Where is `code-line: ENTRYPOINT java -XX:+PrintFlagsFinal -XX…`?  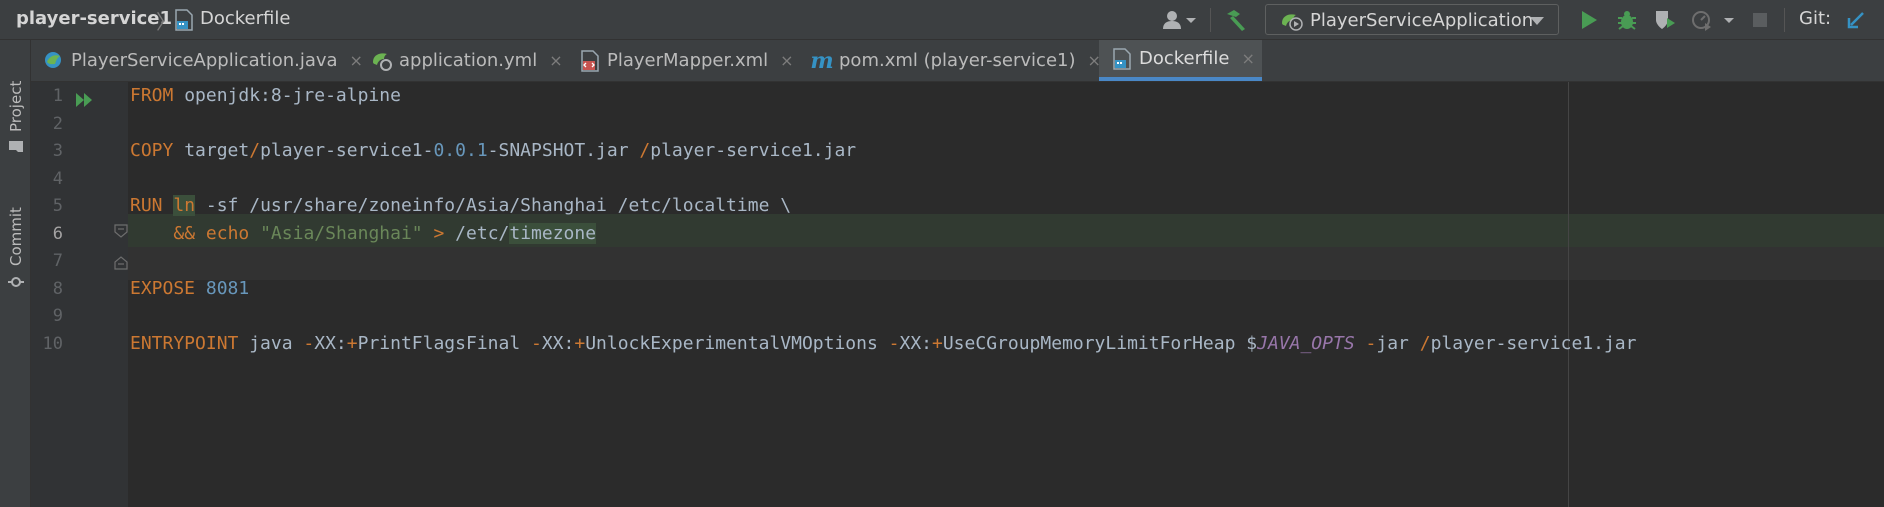
code-line: ENTRYPOINT java -XX:+PrintFlagsFinal -XX… is located at coordinates (883, 343).